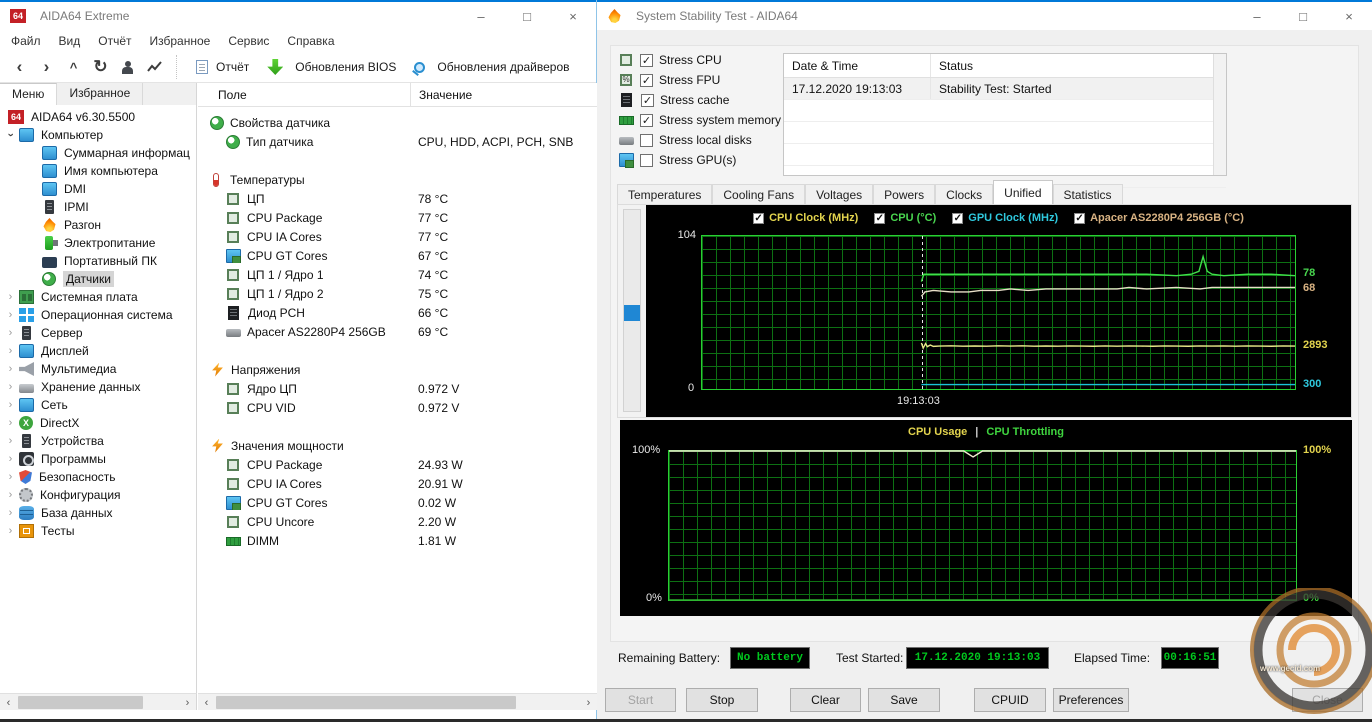 The image size is (1372, 722). What do you see at coordinates (1219, 114) in the screenshot?
I see `log-scrollbar` at bounding box center [1219, 114].